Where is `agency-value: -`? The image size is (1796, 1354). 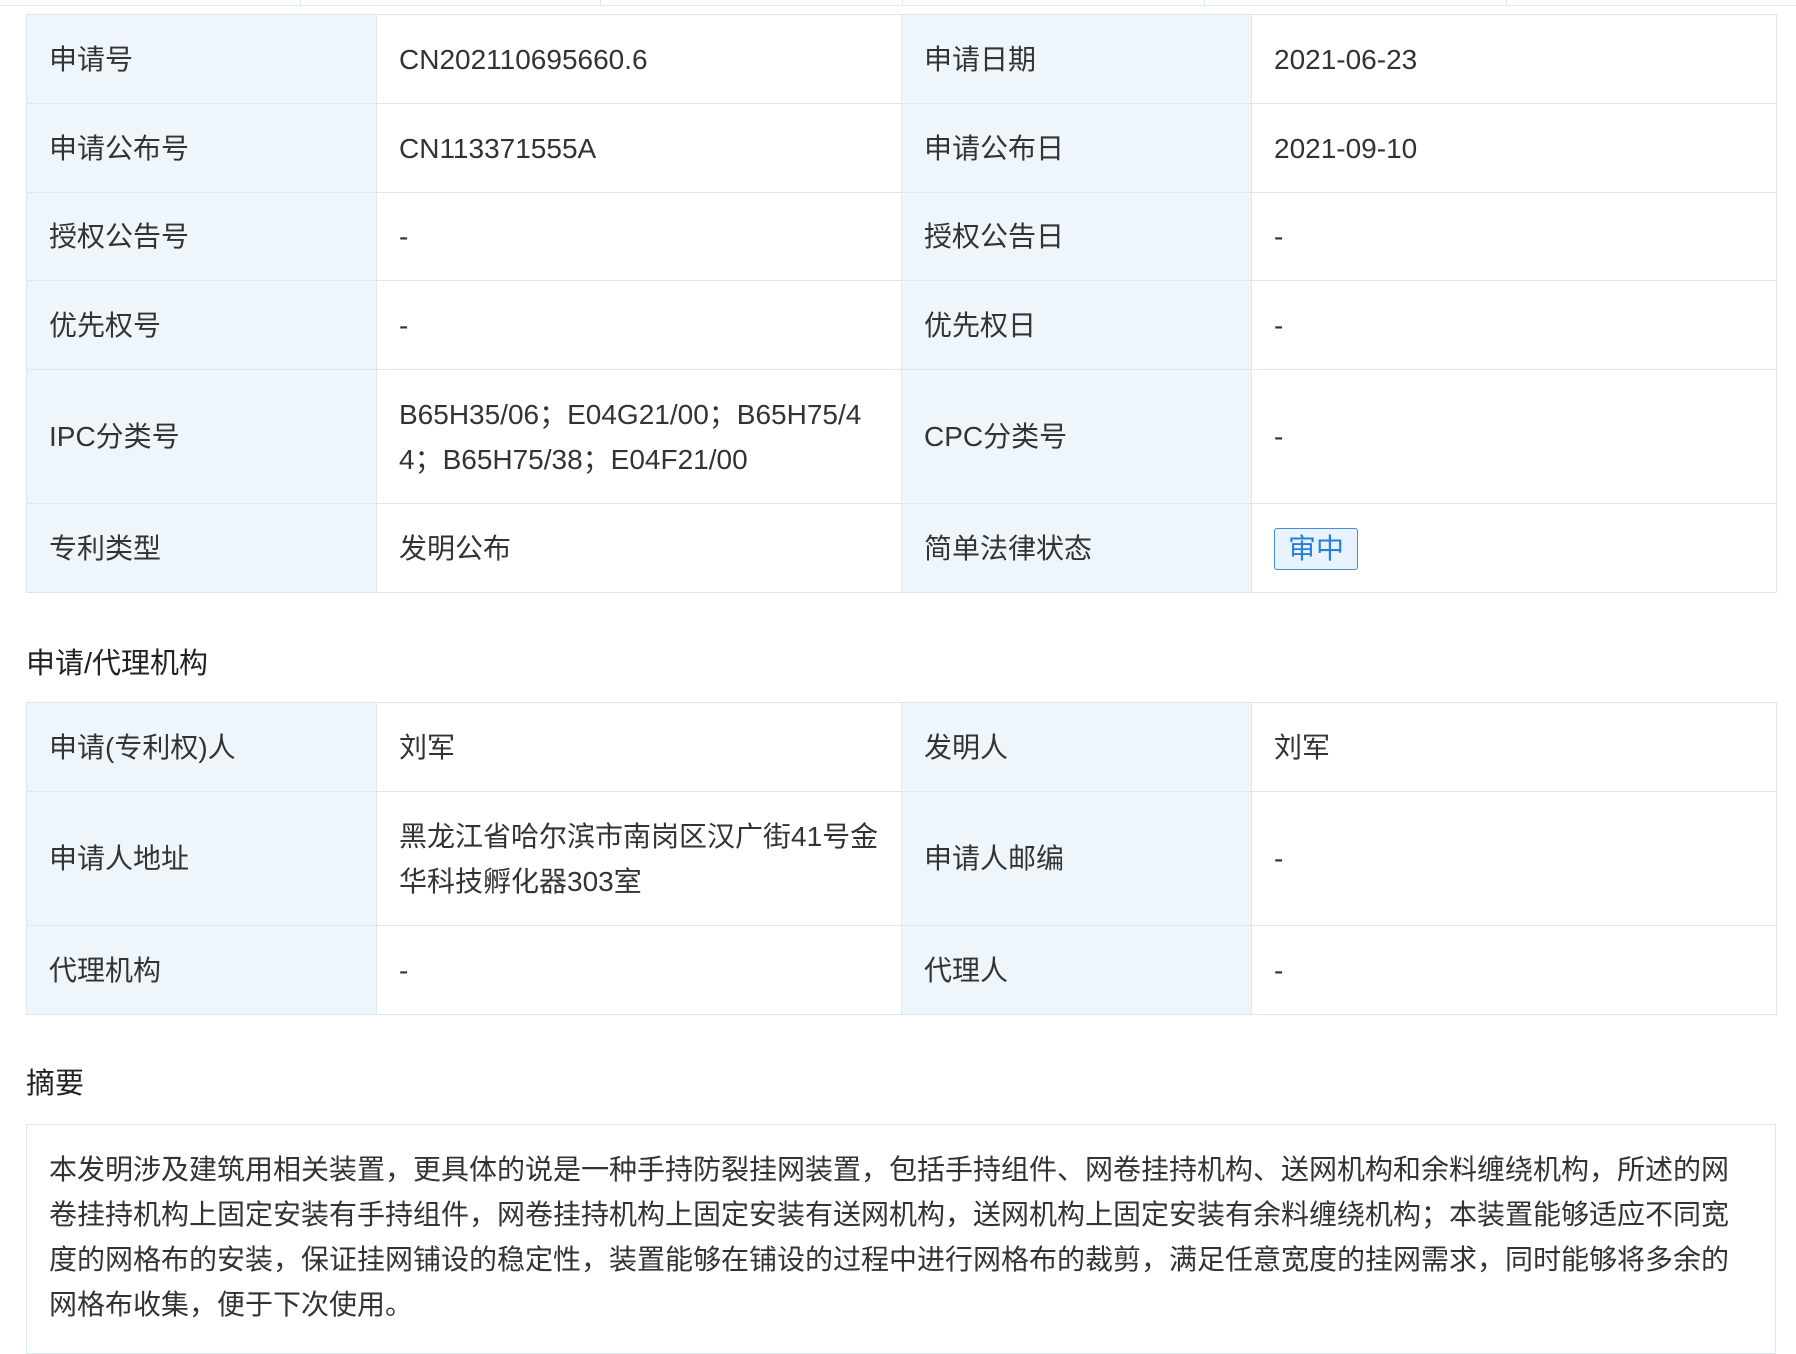
agency-value: - is located at coordinates (639, 970).